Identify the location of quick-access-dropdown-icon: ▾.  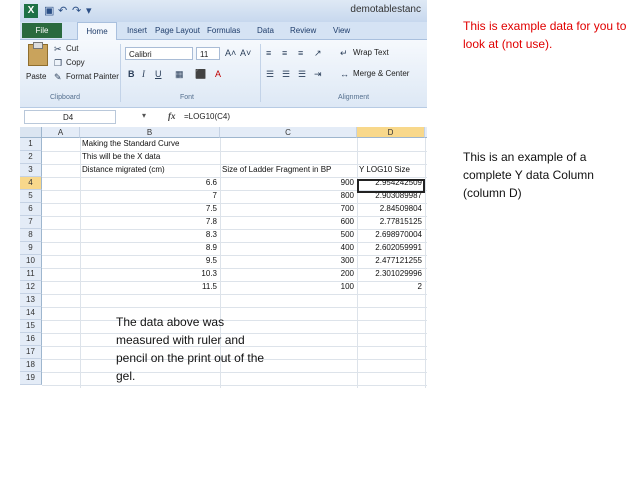
(89, 11).